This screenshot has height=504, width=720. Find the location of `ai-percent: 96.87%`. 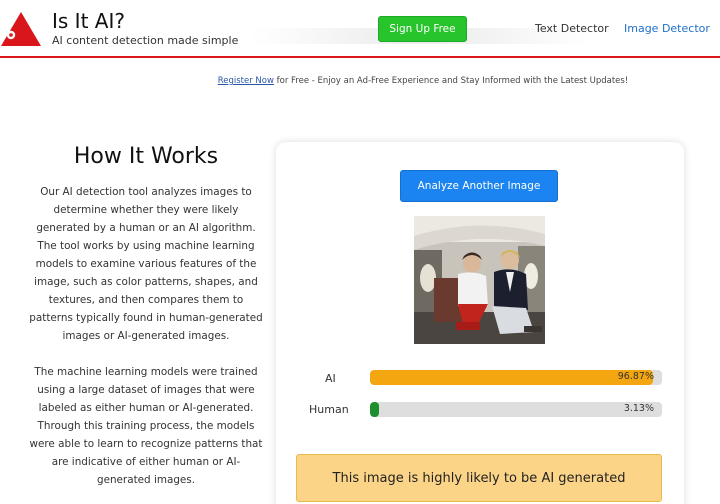

ai-percent: 96.87% is located at coordinates (635, 376).